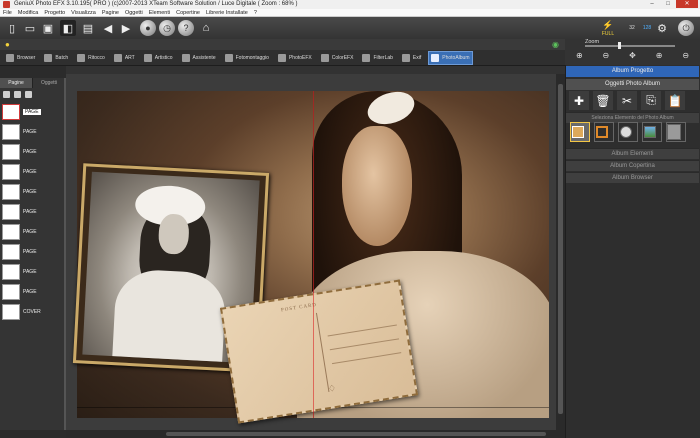 Image resolution: width=700 pixels, height=438 pixels. Describe the element at coordinates (255, 12) in the screenshot. I see `menu-help: ?` at that location.